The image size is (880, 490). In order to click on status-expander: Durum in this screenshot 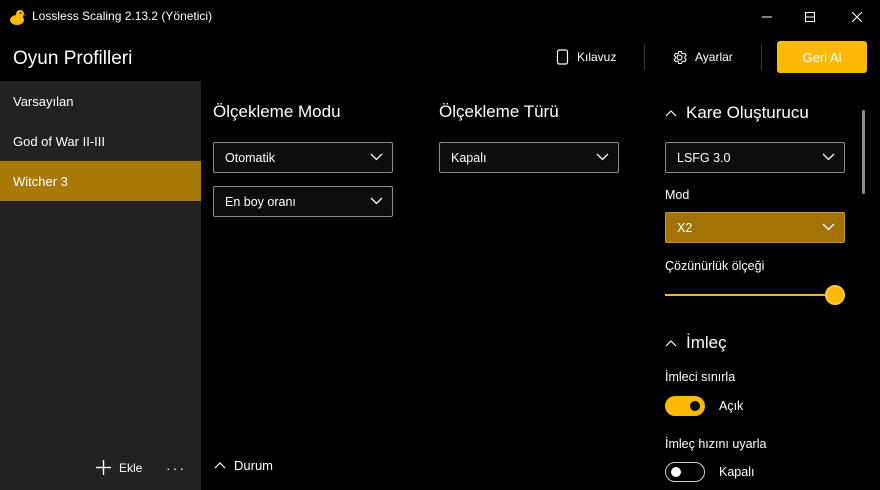, I will do `click(243, 465)`.